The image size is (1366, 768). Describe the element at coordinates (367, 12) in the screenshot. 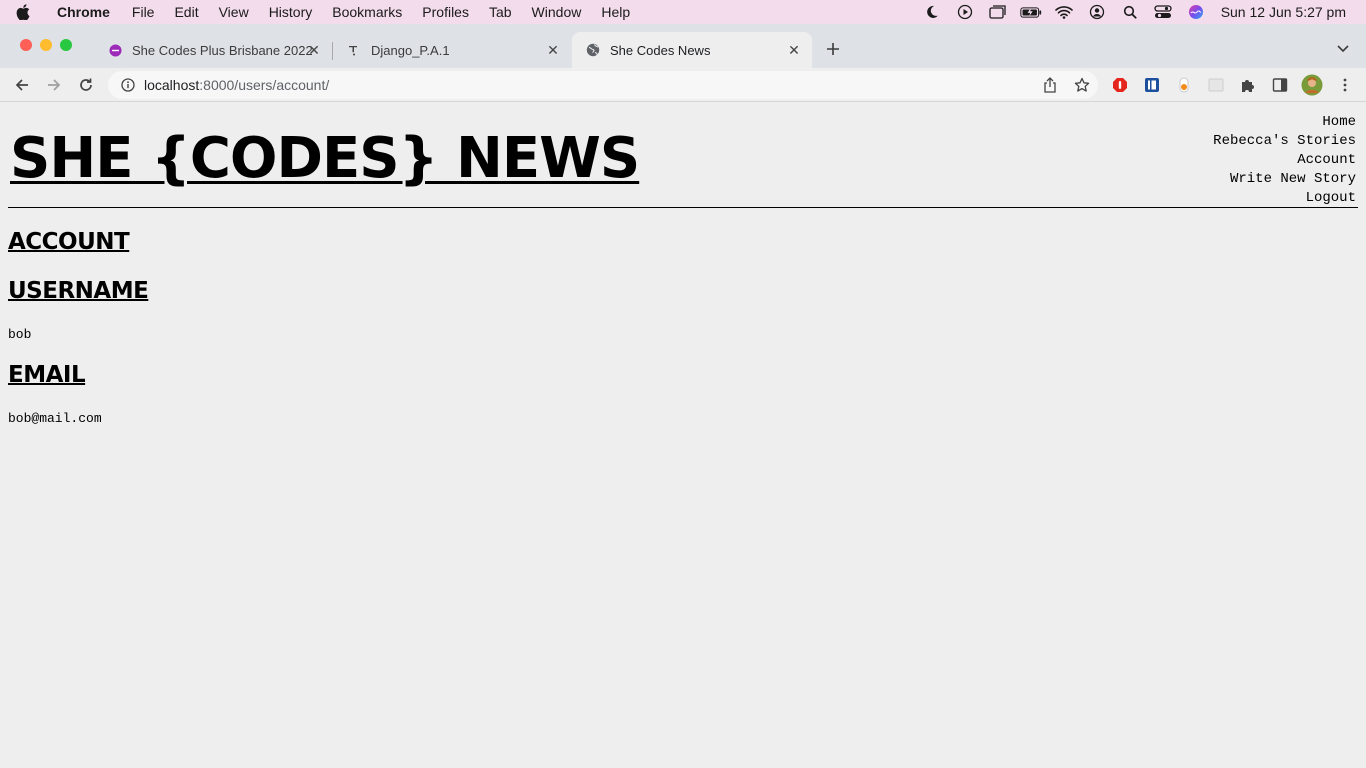

I see `menu-bookmarks: Bookmarks` at that location.